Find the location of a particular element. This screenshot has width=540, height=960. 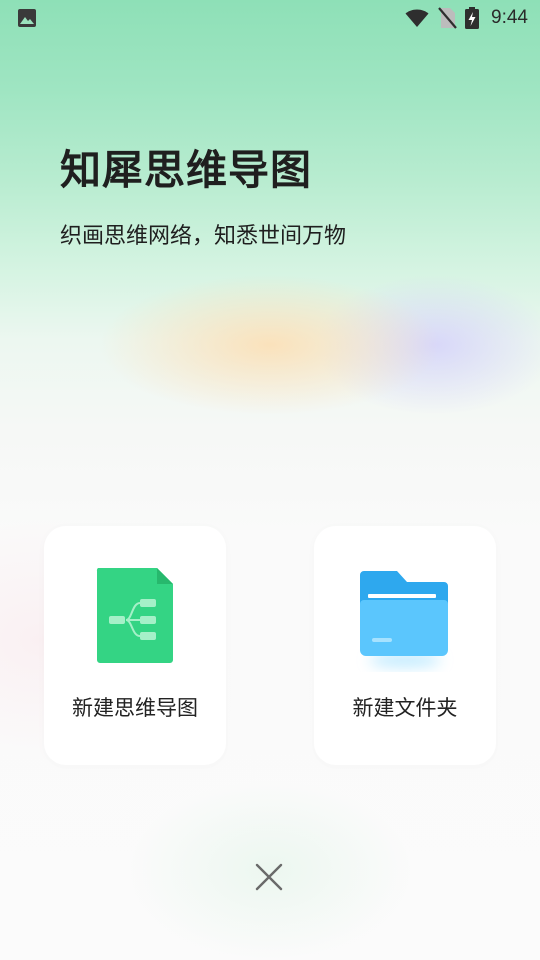

new-mindmap-label: 新建思维导图 is located at coordinates (135, 708).